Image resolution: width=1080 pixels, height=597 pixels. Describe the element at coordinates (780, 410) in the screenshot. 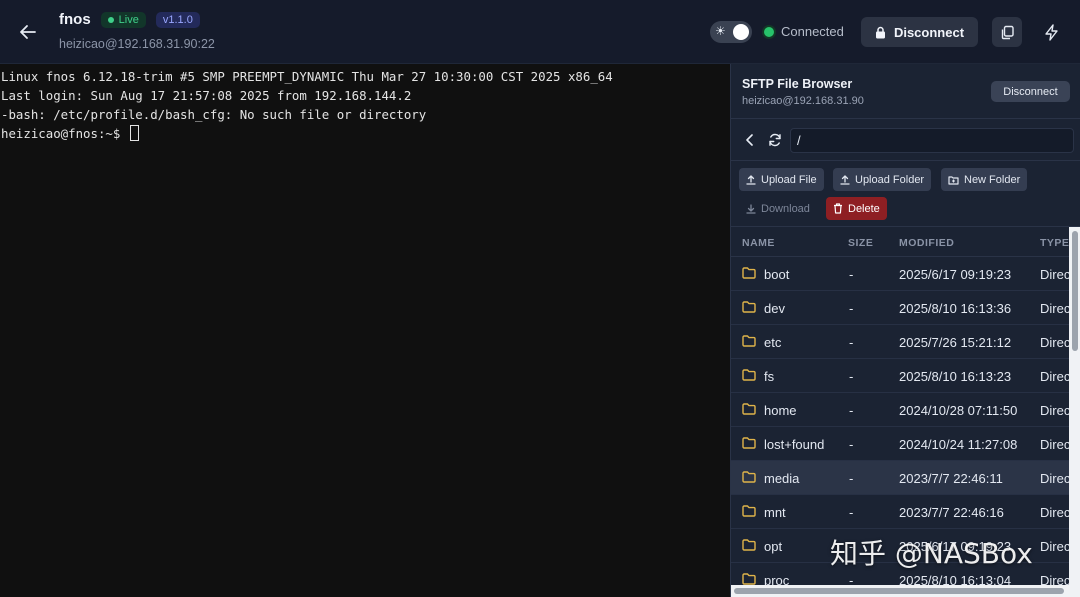

I see `file-name: home` at that location.